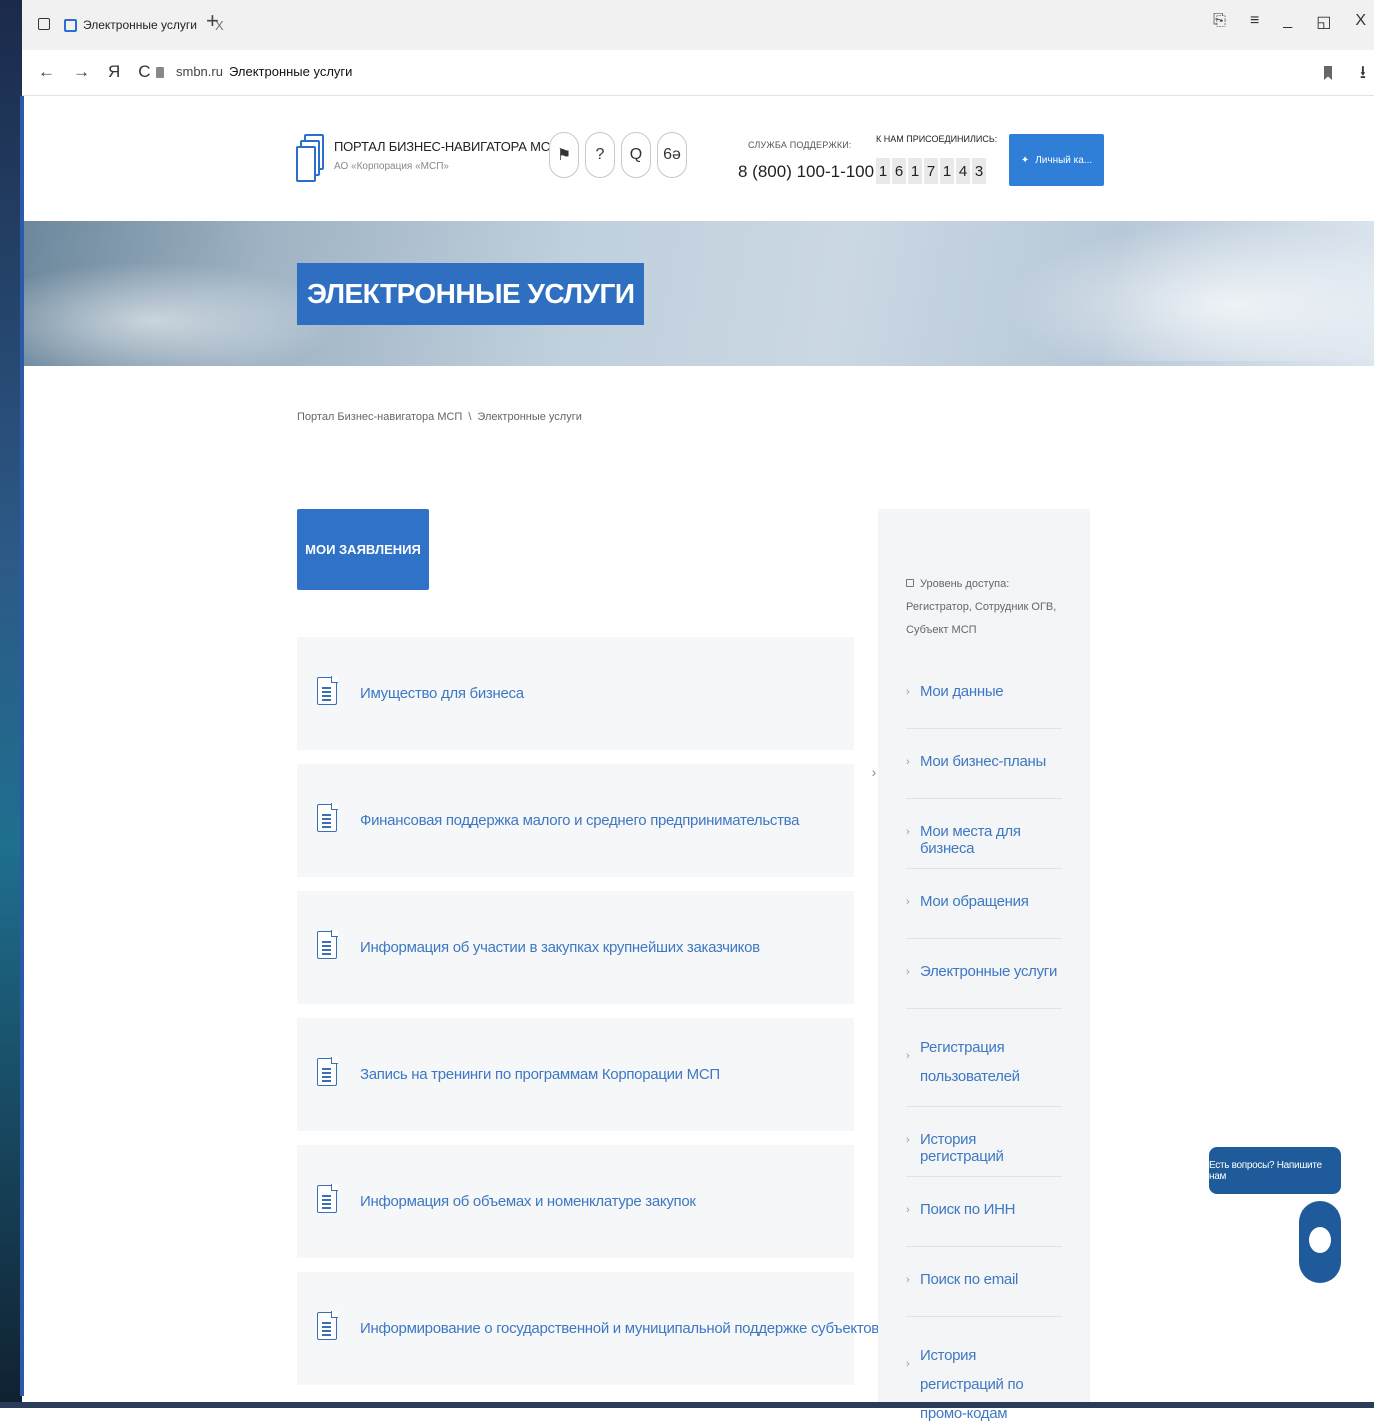 Image resolution: width=1374 pixels, height=1428 pixels. I want to click on url-page-title: Электронные услуги, so click(290, 71).